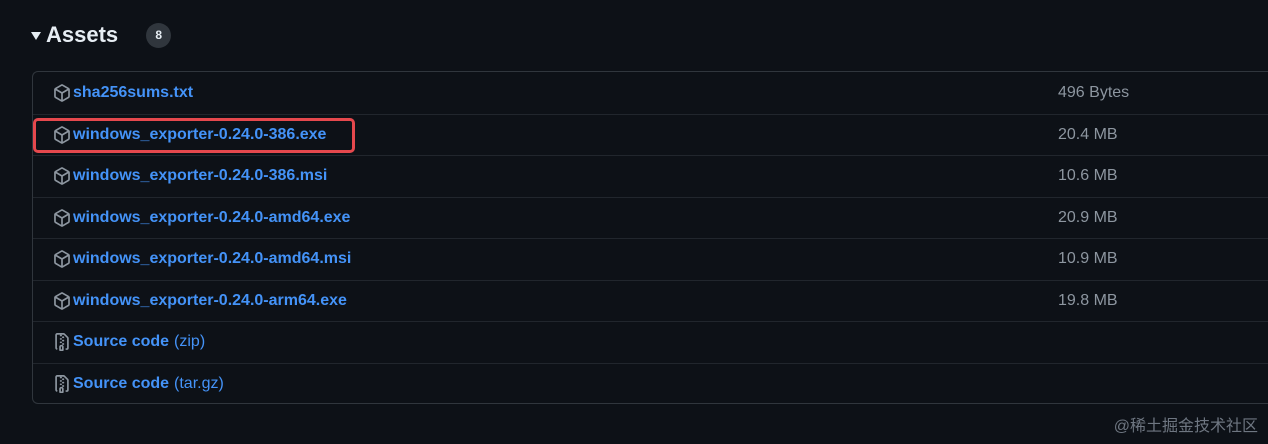 This screenshot has width=1268, height=444. I want to click on assets-title: Assets, so click(82, 34).